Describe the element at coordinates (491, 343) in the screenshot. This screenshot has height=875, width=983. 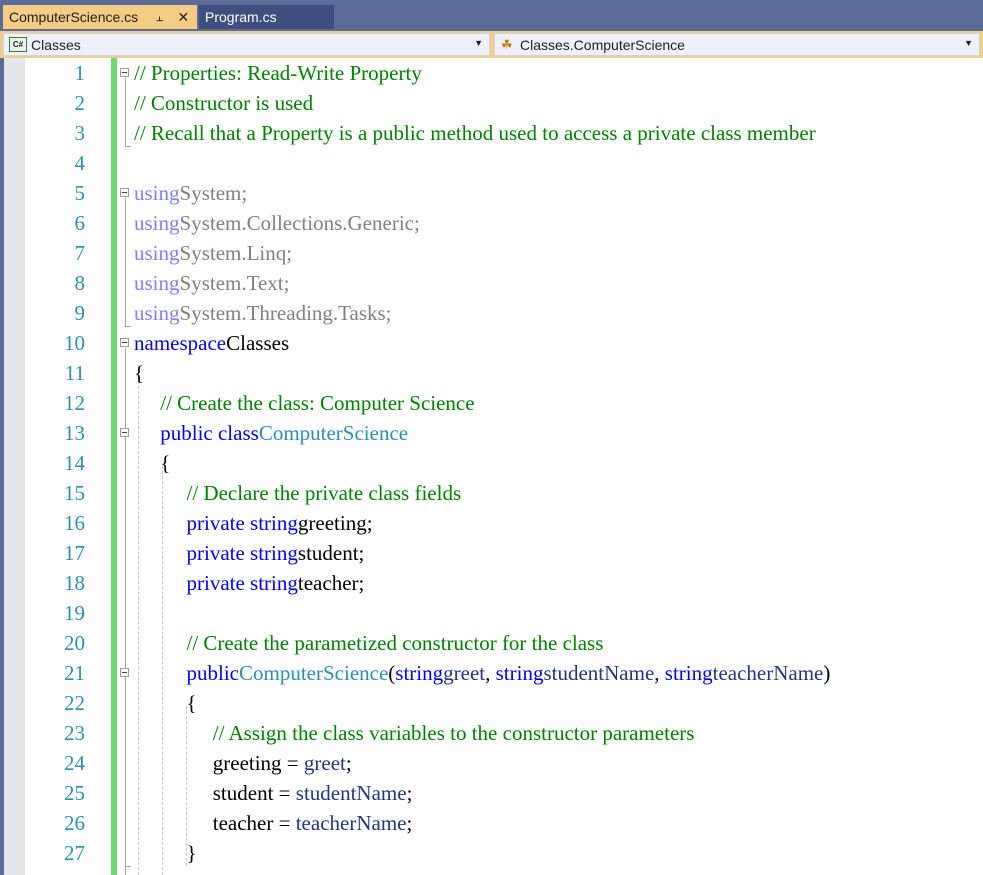
I see `code-line: 10 namespaceClasses` at that location.